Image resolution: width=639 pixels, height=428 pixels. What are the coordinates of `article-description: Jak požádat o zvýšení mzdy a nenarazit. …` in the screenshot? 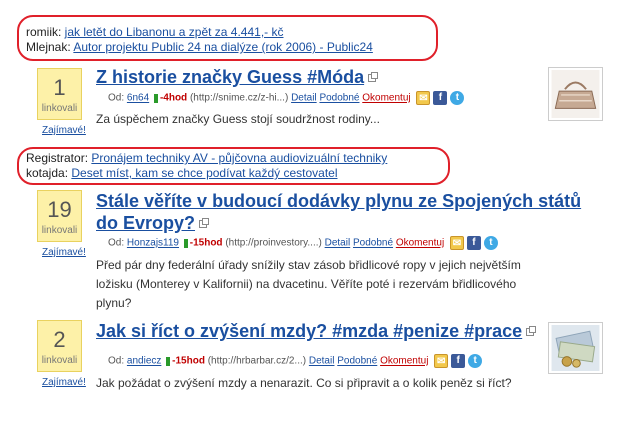 It's located at (304, 383).